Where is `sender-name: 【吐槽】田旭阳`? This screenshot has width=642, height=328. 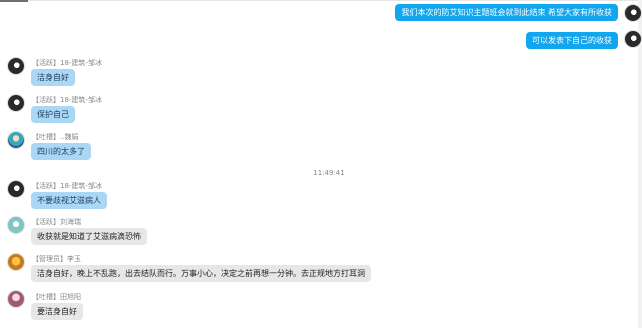
sender-name: 【吐槽】田旭阳 is located at coordinates (56, 297).